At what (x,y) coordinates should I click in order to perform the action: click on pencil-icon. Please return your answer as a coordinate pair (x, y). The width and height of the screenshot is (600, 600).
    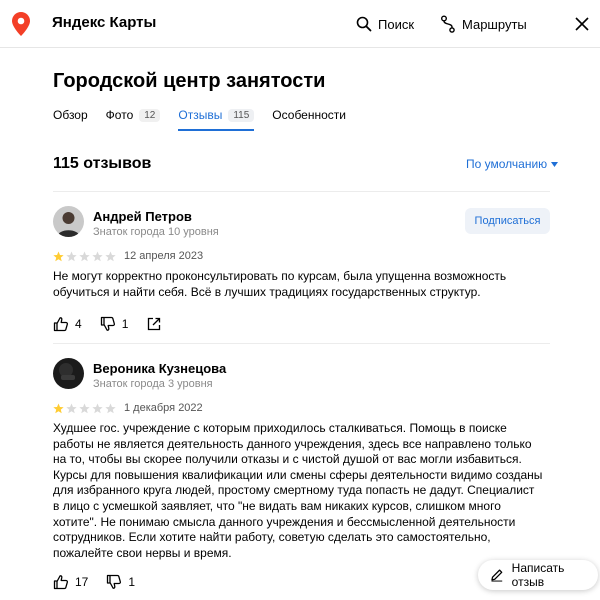
    Looking at the image, I should click on (497, 575).